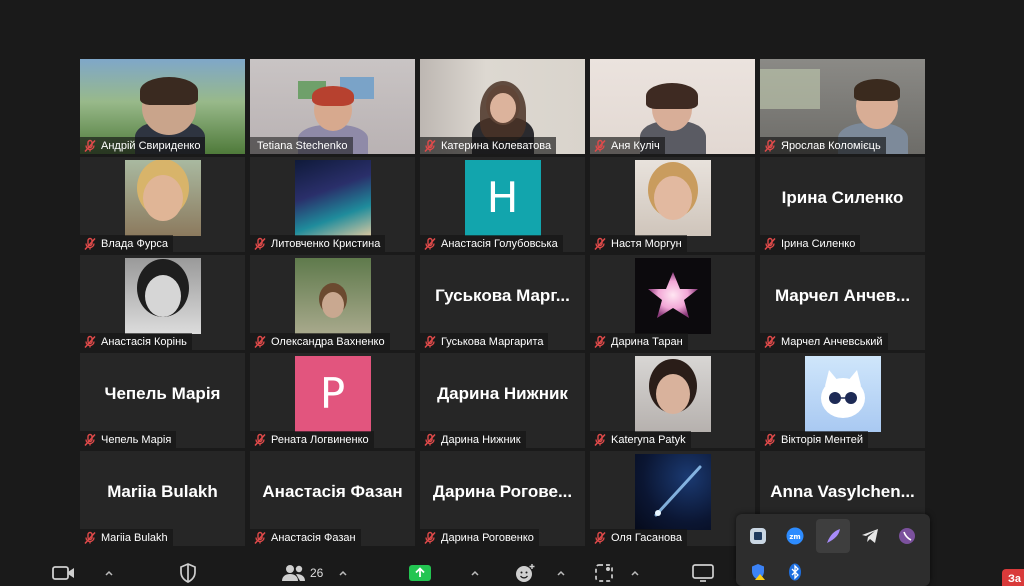  Describe the element at coordinates (420, 573) in the screenshot. I see `share-screen-button` at that location.